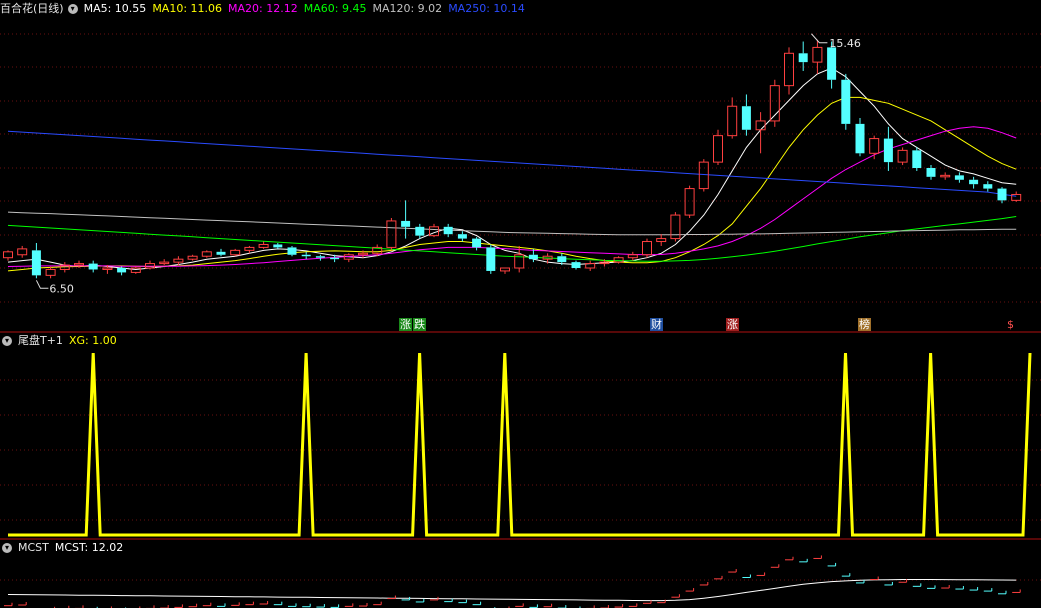  Describe the element at coordinates (486, 8) in the screenshot. I see `ma250-label: MA250: 10.14` at that location.